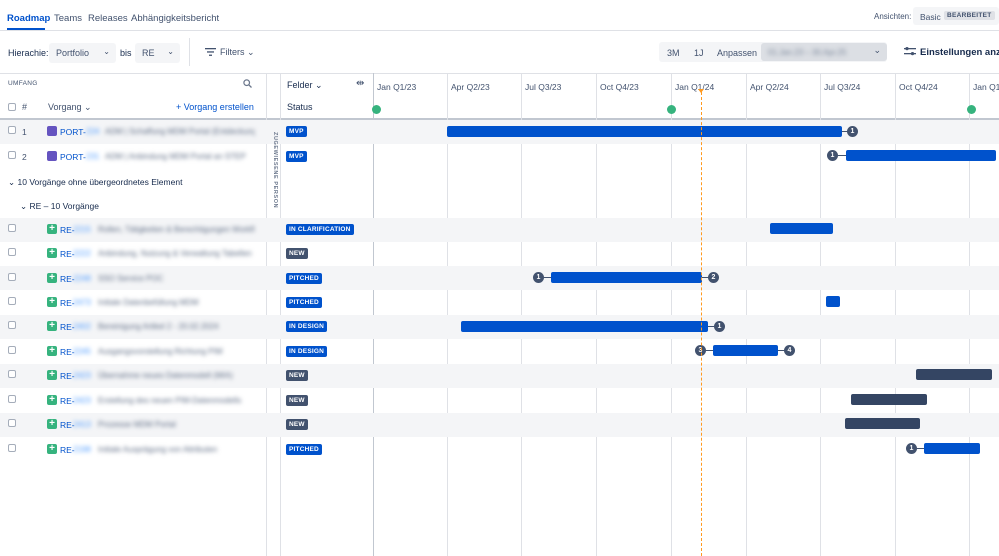 The height and width of the screenshot is (556, 999). Describe the element at coordinates (82, 229) in the screenshot. I see `issue-key-number: 2215` at that location.